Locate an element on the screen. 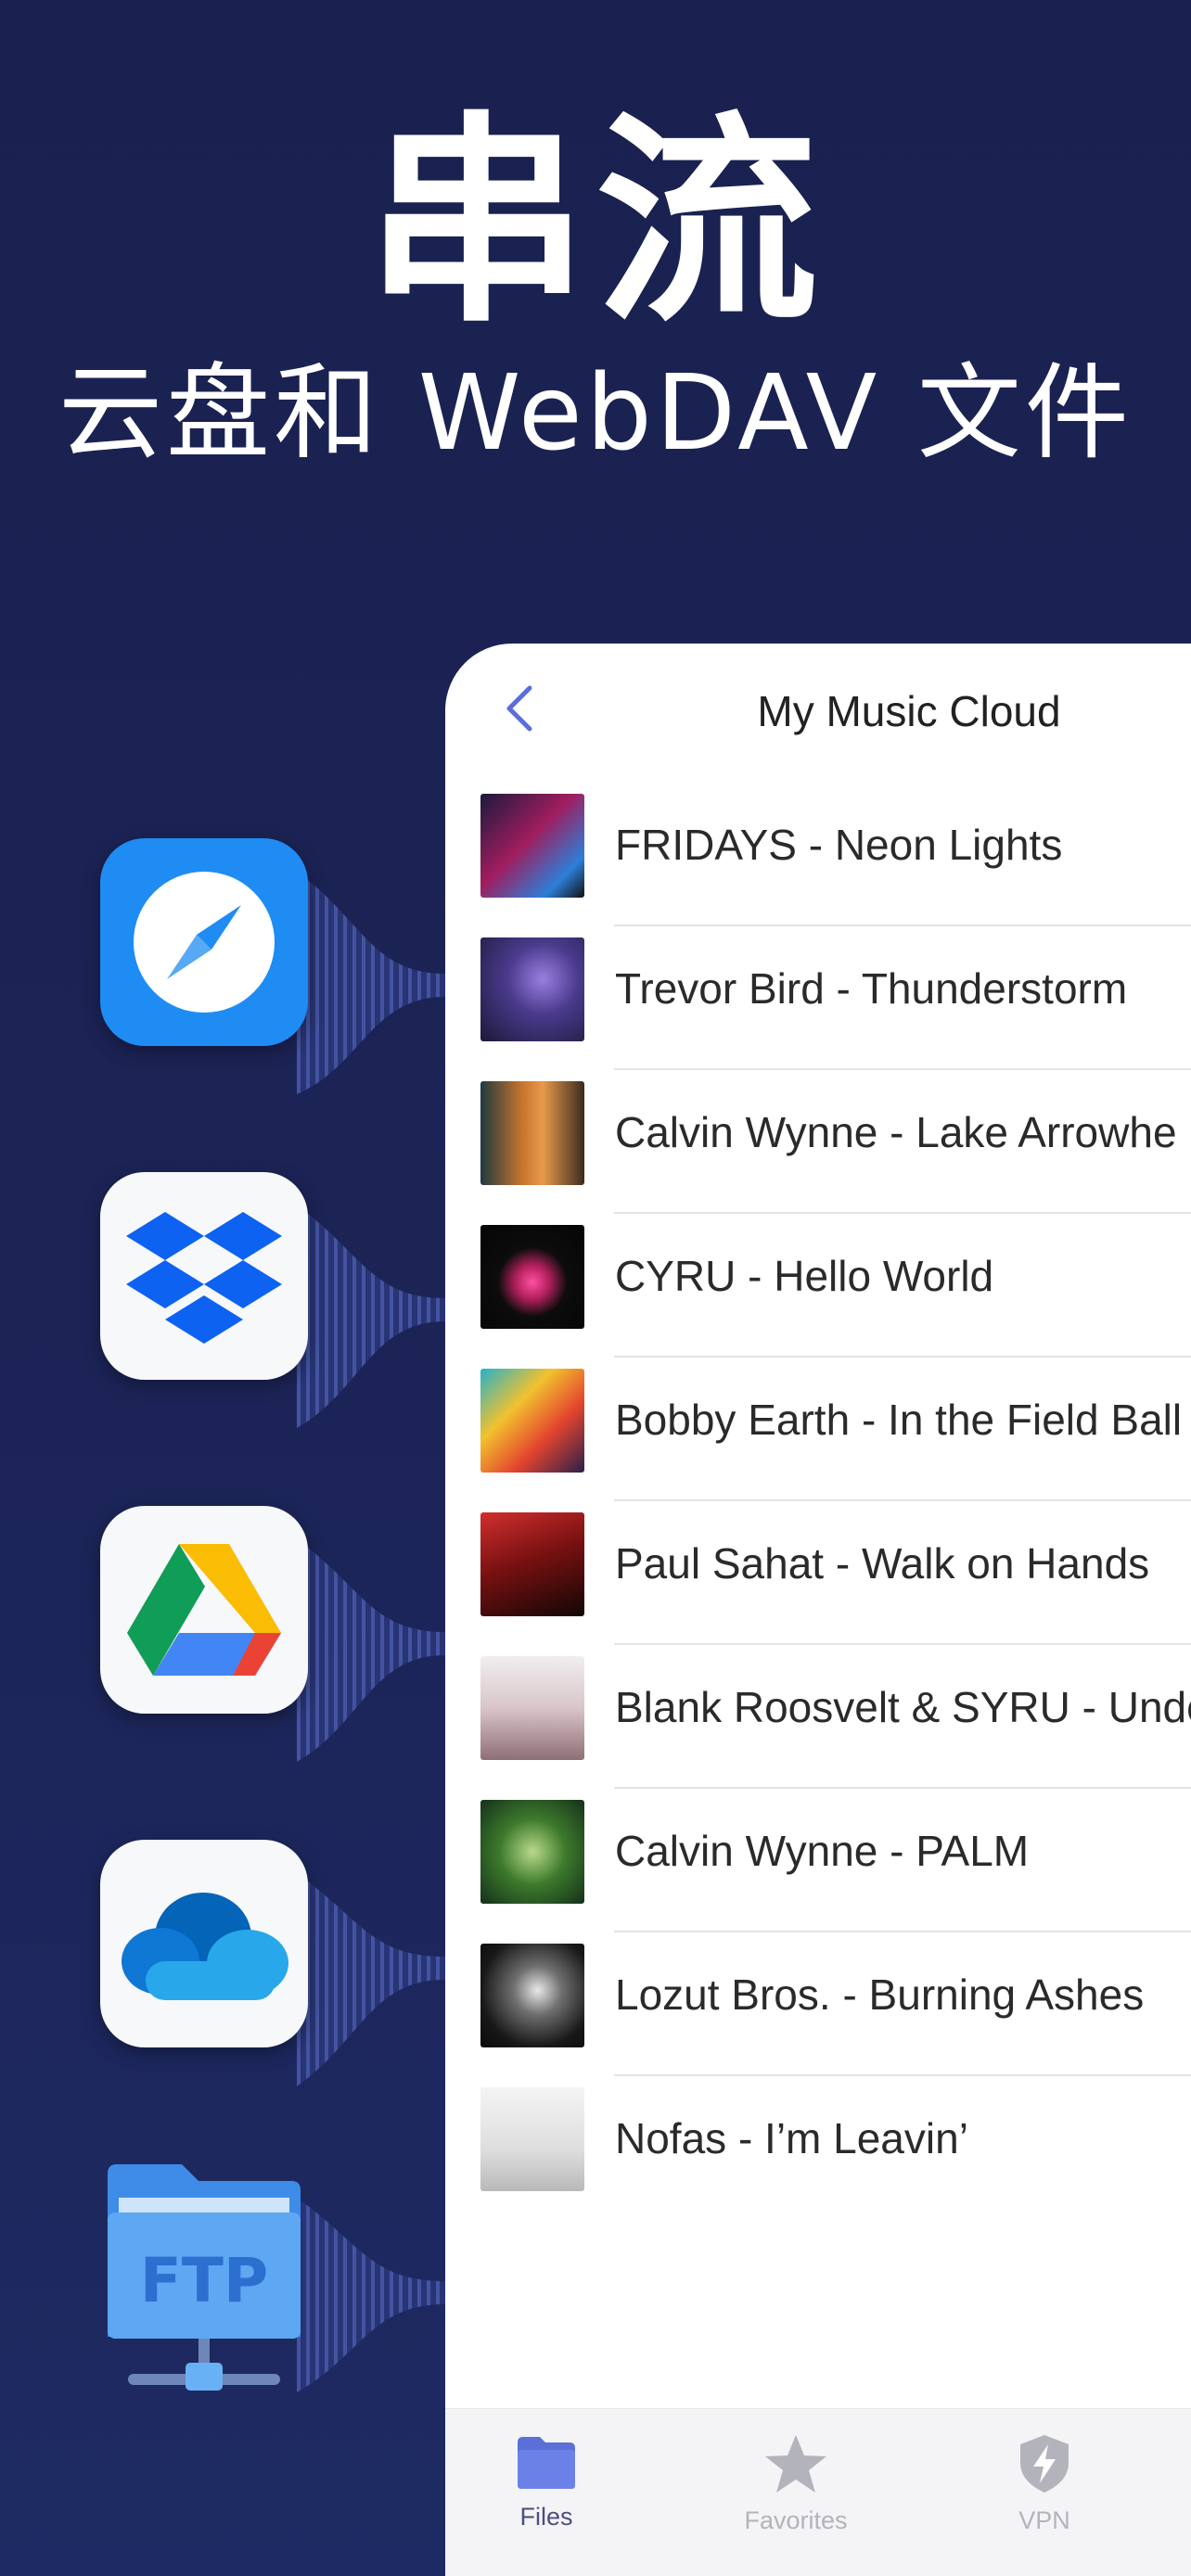  track-row: Nofas - I’m Leavin’ is located at coordinates (818, 2148).